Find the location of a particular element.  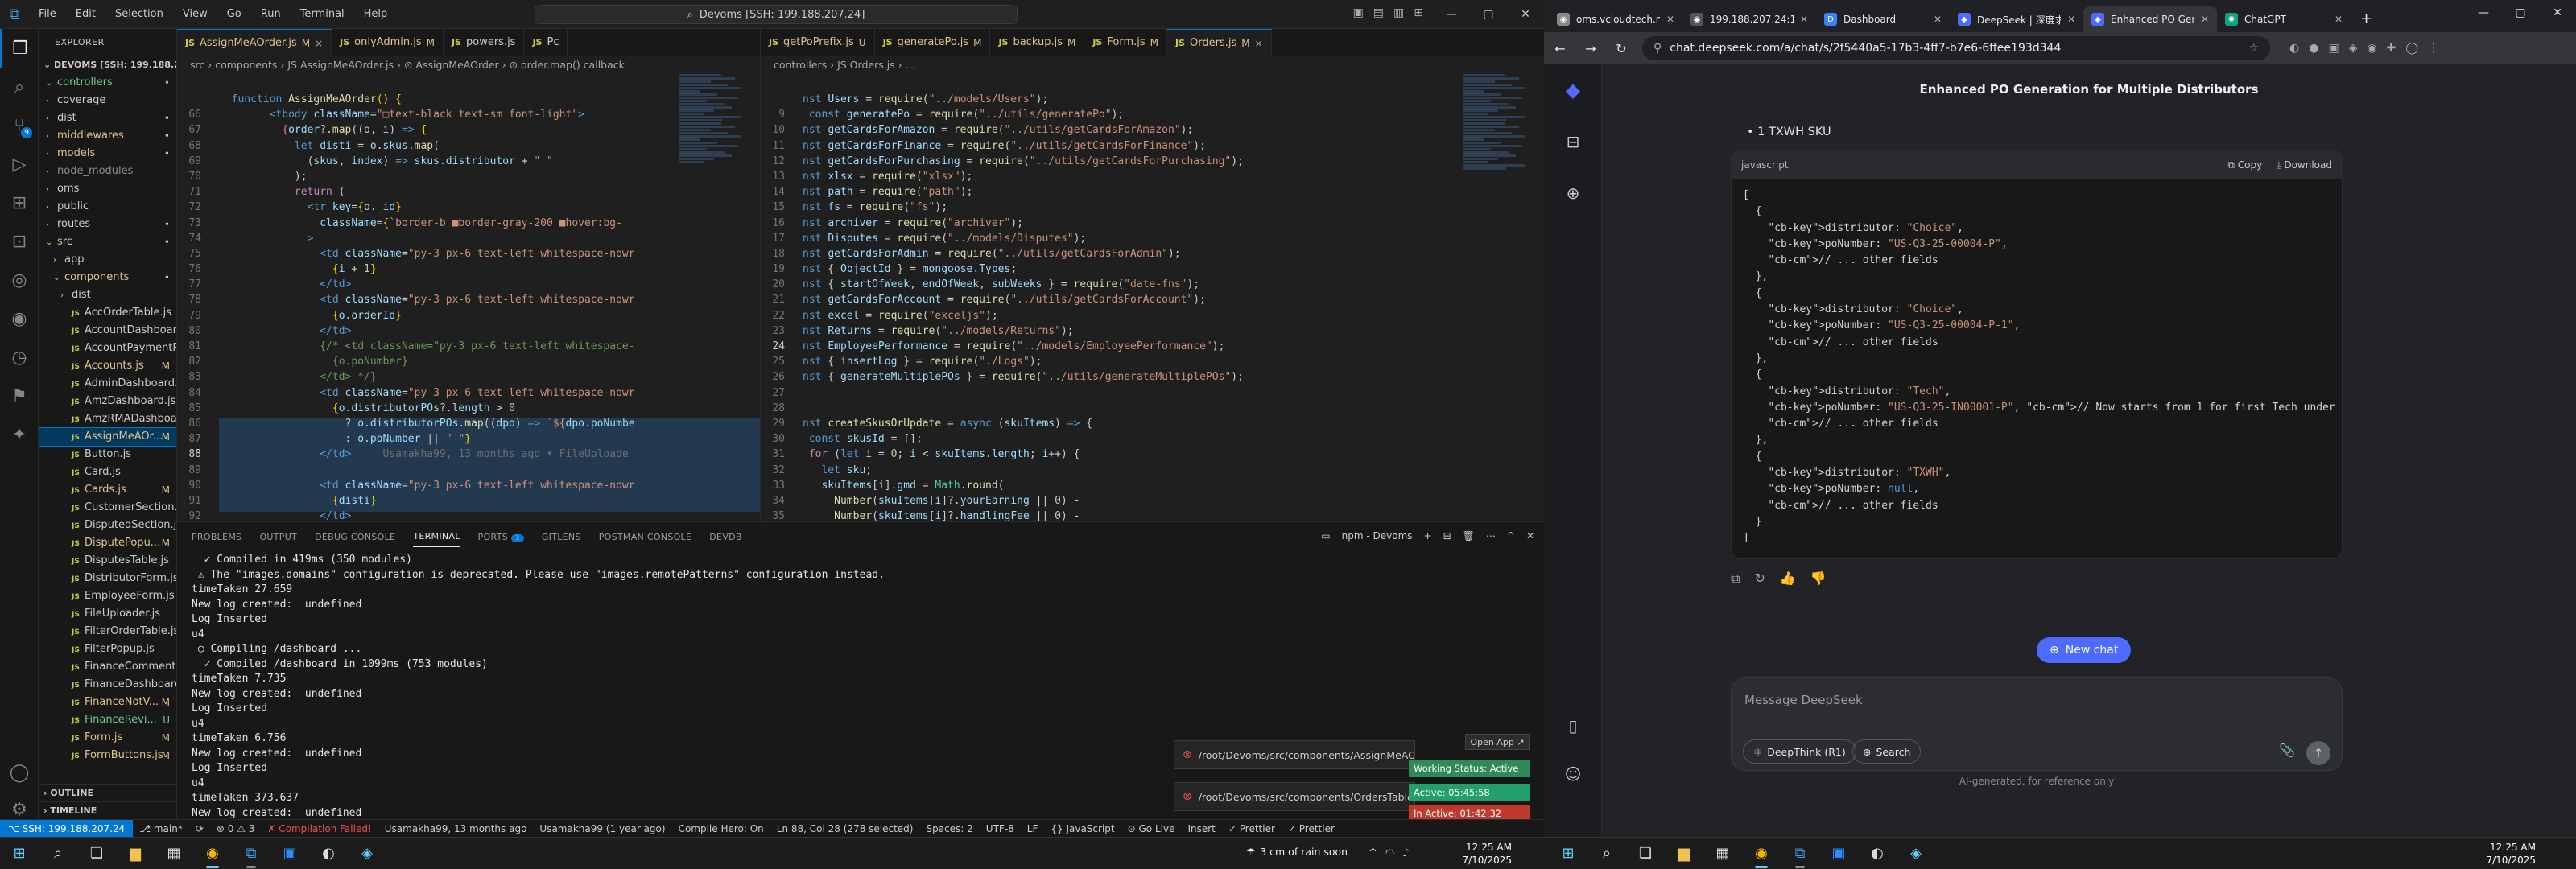

code-line: 28 is located at coordinates (1152, 408).